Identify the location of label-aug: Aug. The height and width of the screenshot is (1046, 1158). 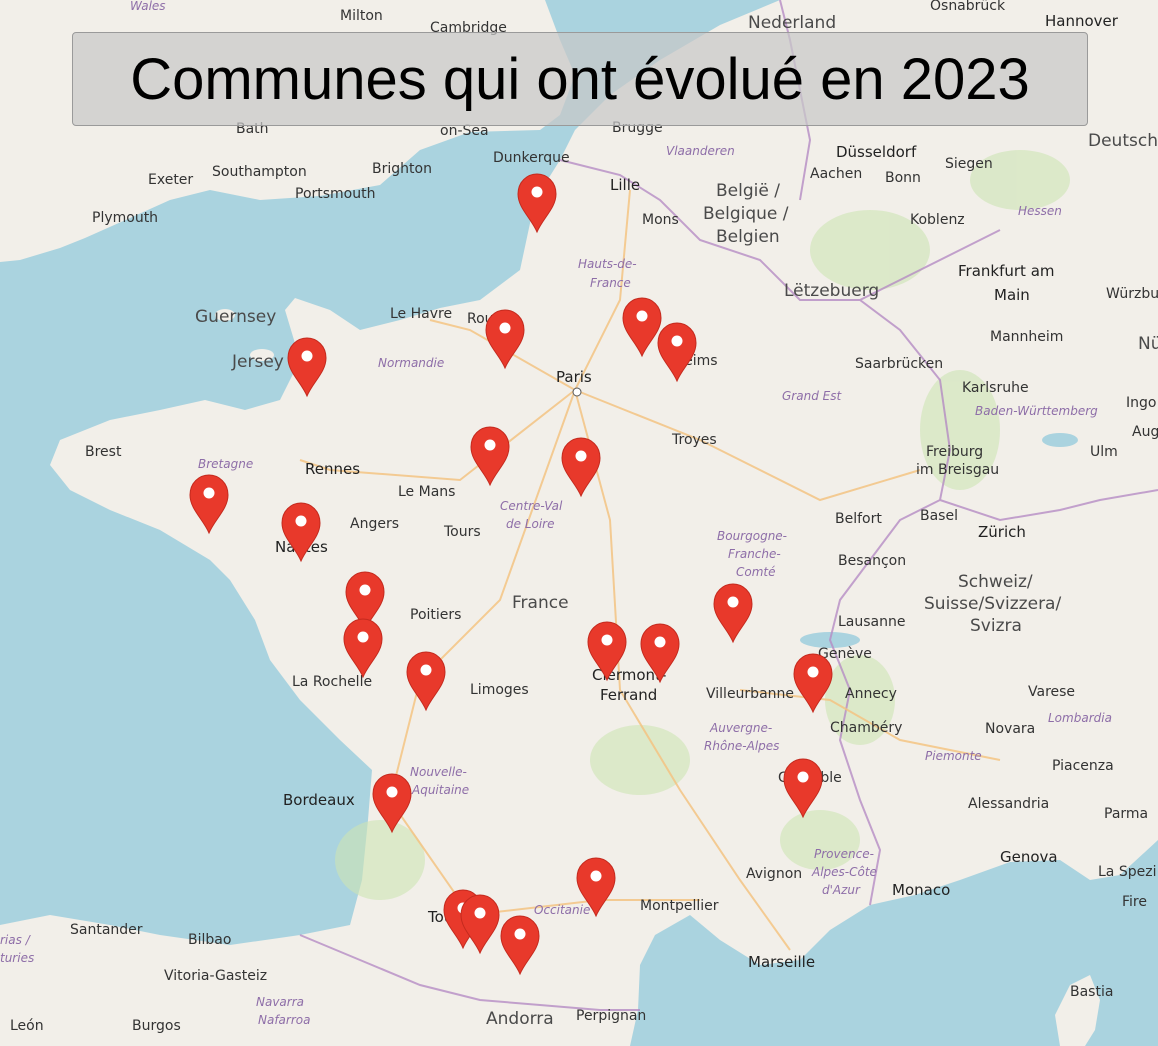
(1145, 432).